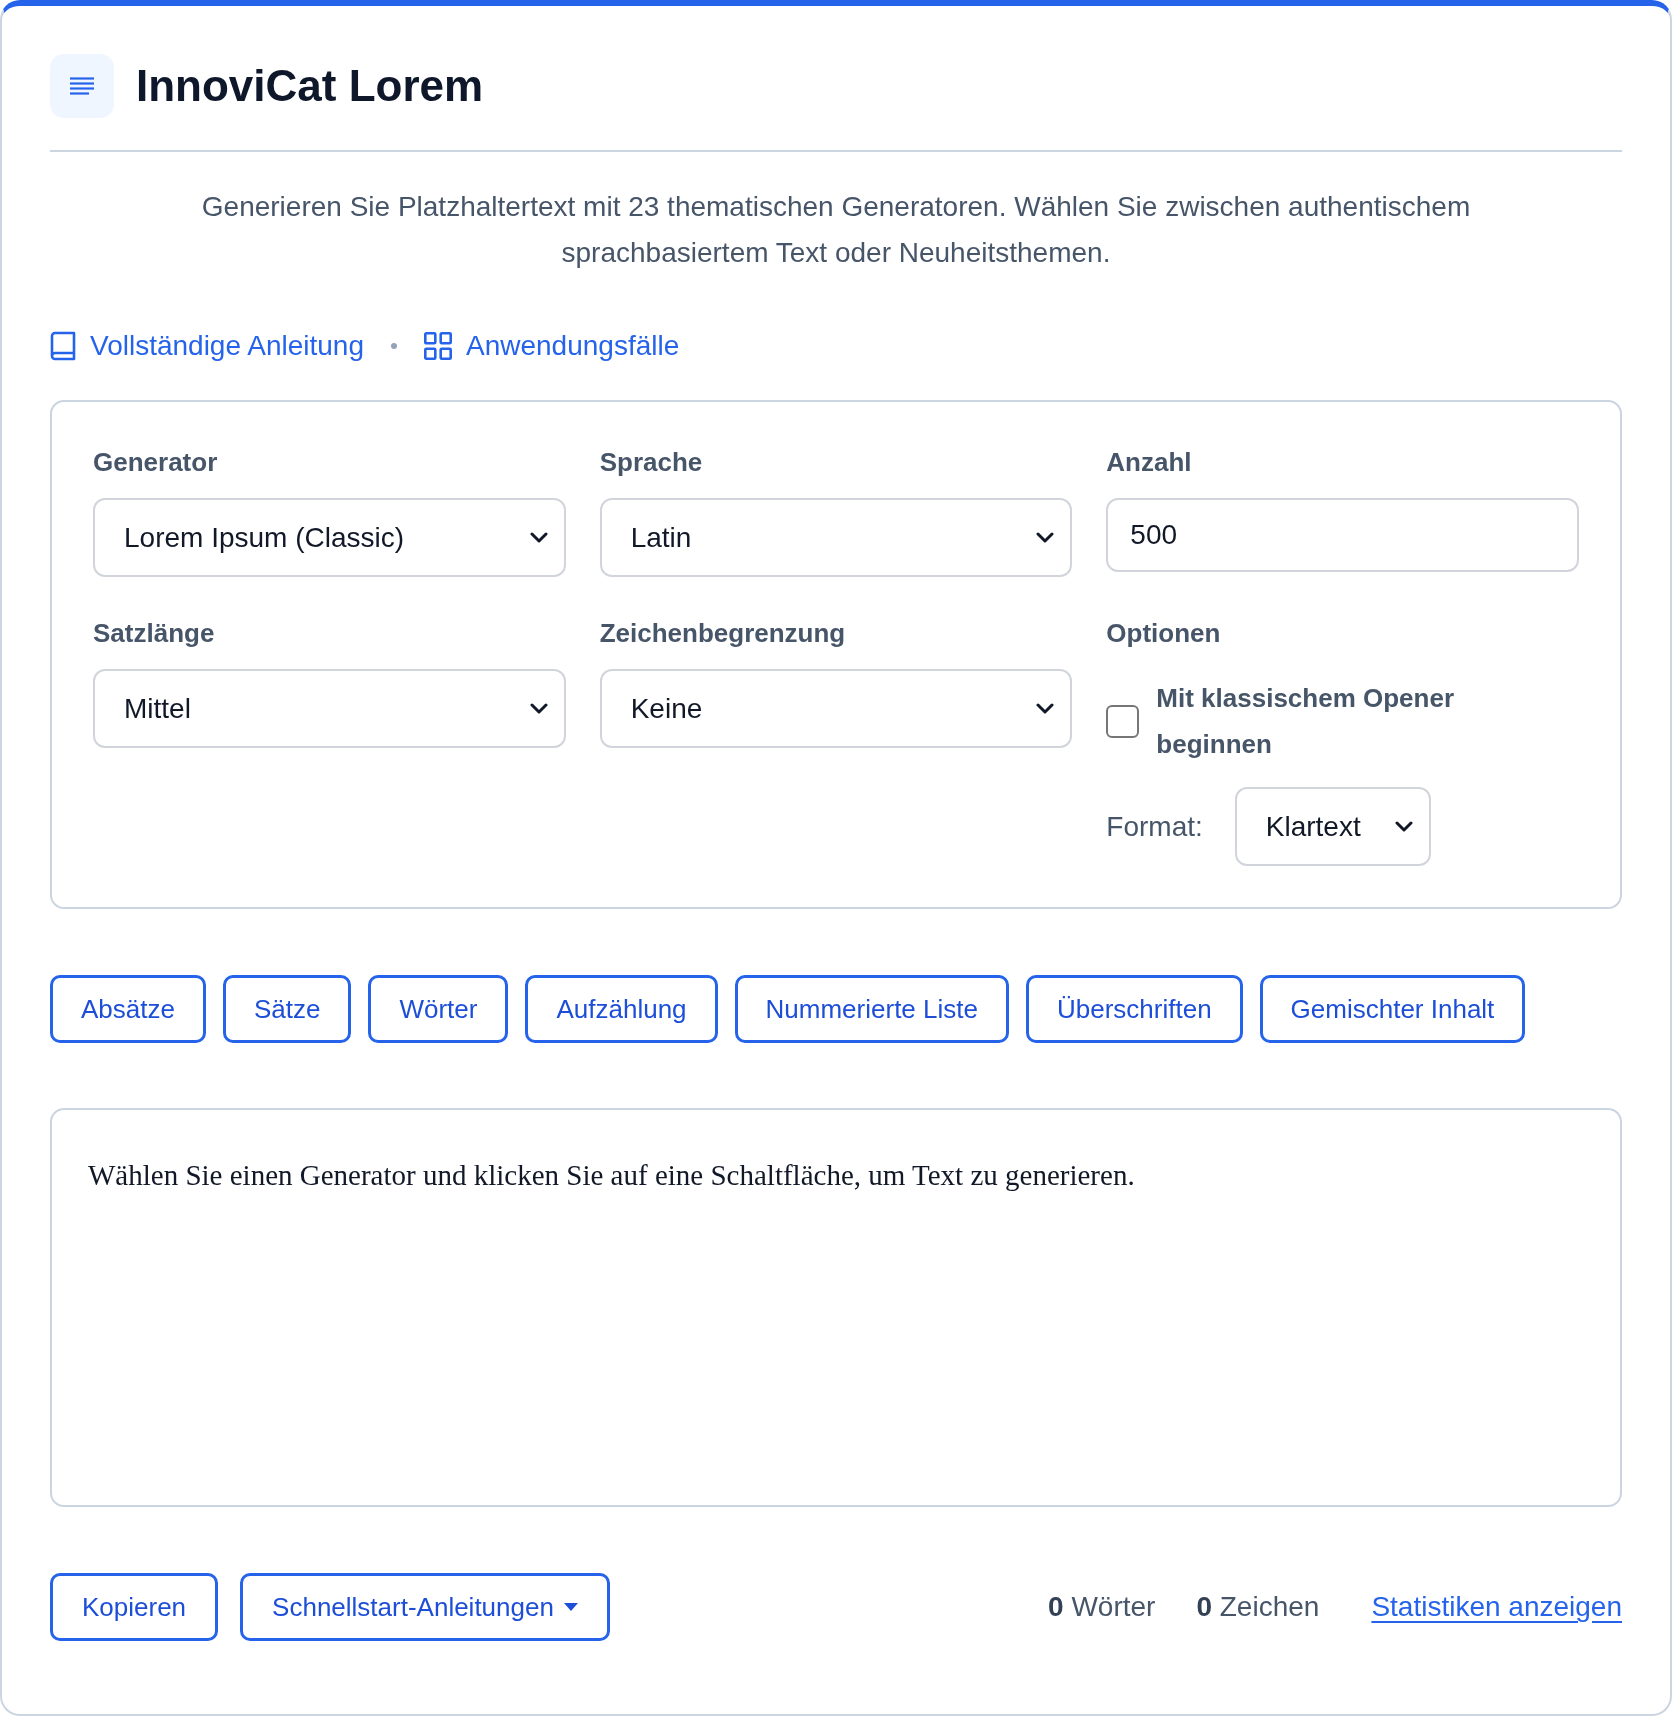 Image resolution: width=1672 pixels, height=1716 pixels. Describe the element at coordinates (63, 346) in the screenshot. I see `book-icon` at that location.